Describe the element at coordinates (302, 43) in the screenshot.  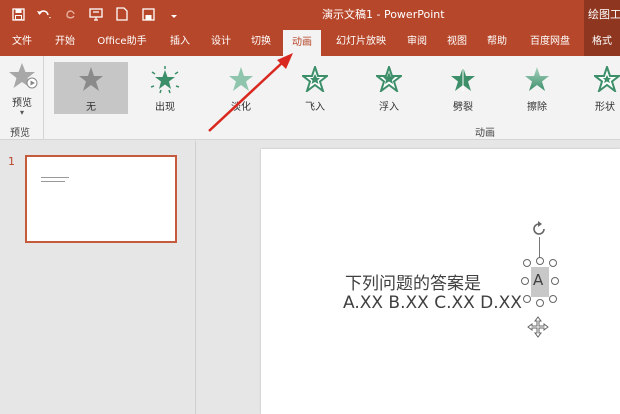
I see `tab-animations: 动画` at that location.